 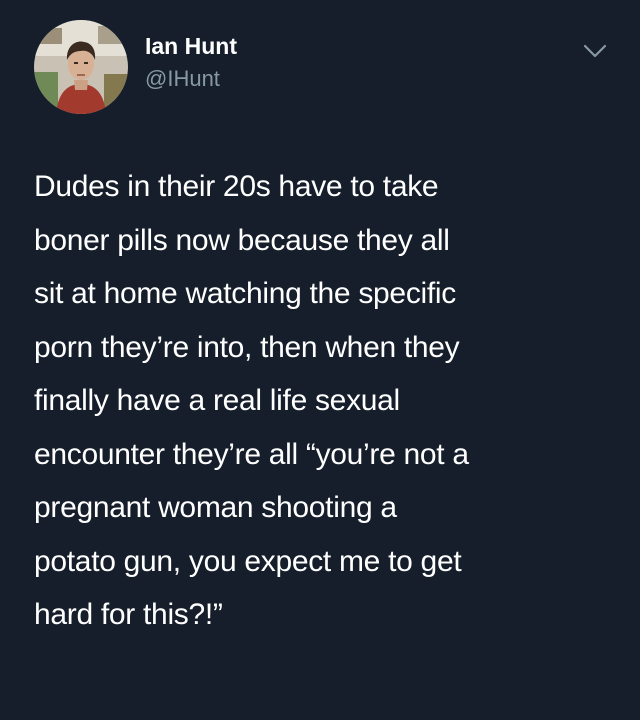 I want to click on user-handle: @IHunt, so click(x=345, y=79).